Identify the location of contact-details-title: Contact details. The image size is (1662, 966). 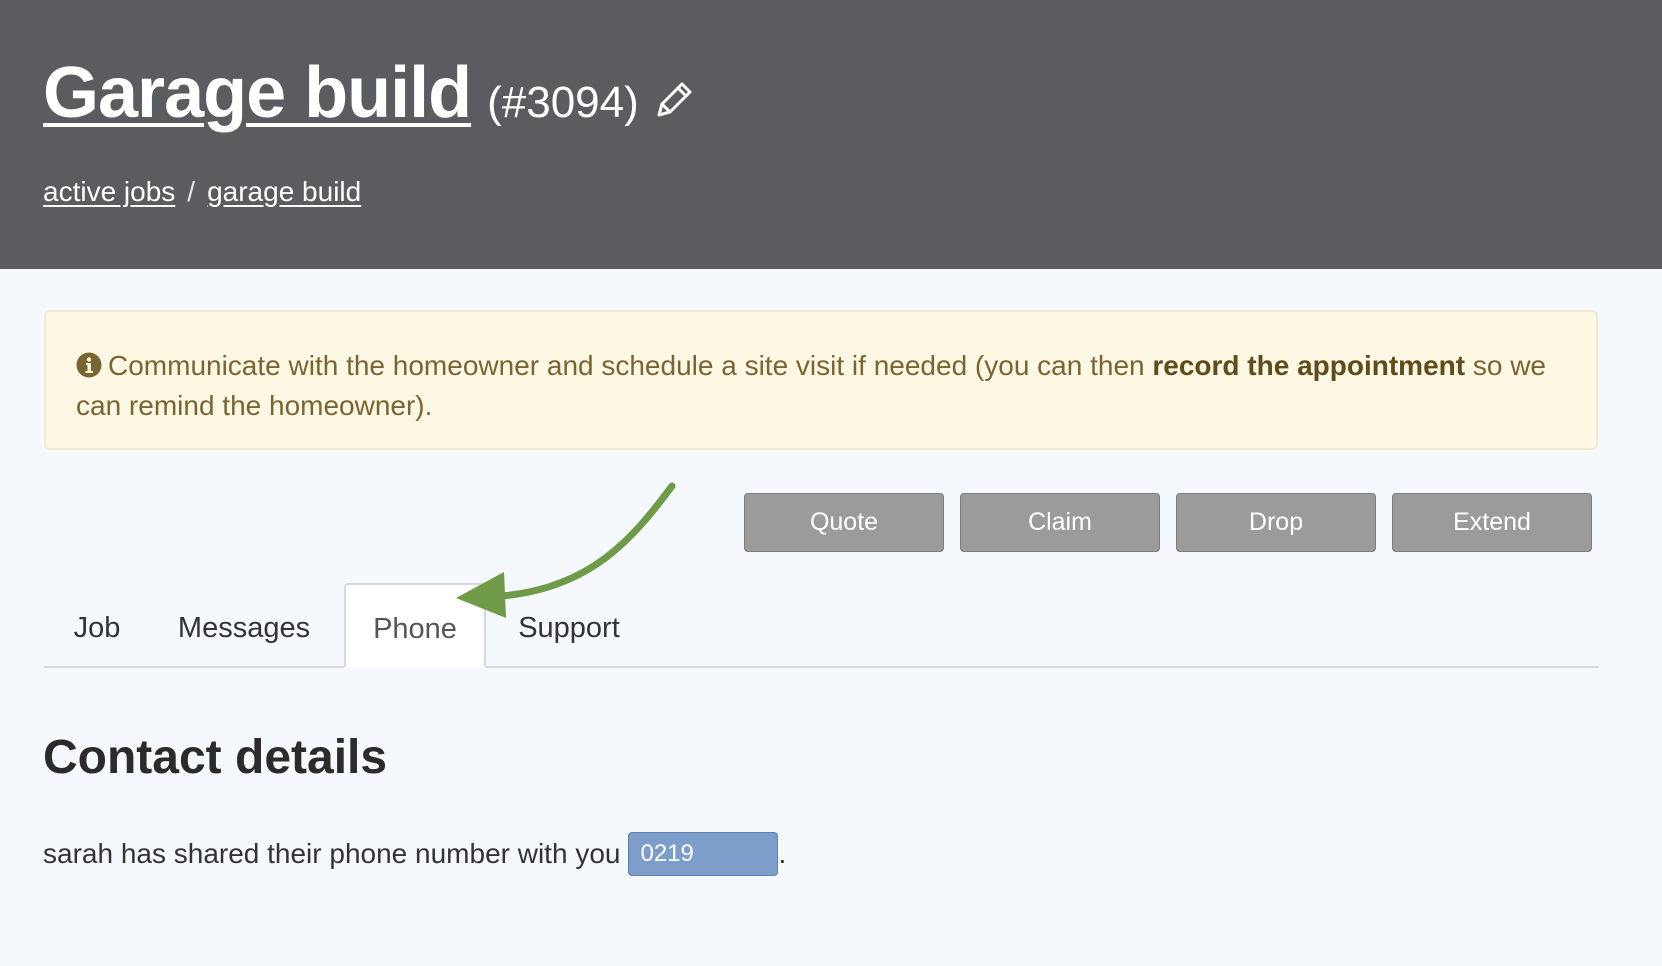
(215, 757).